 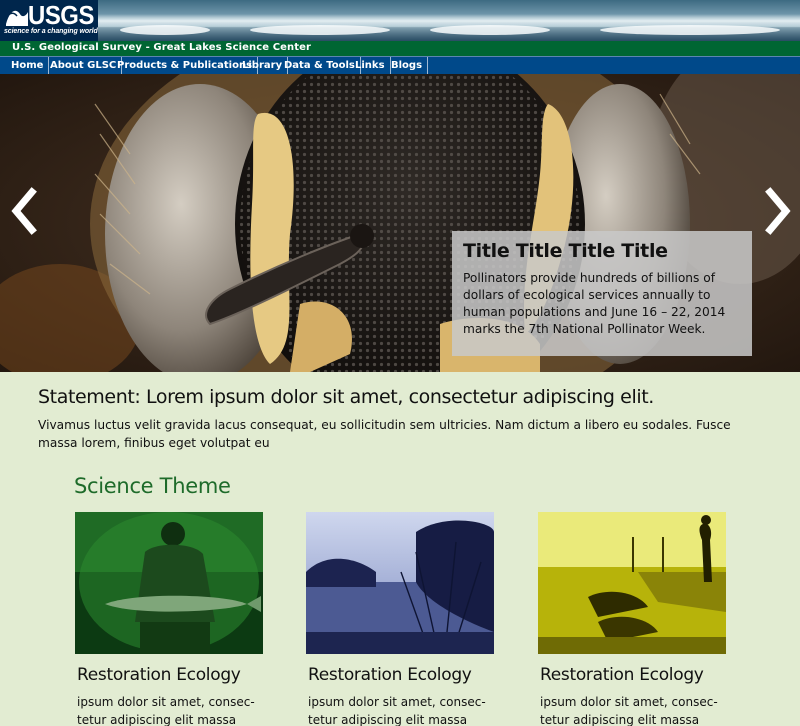 I want to click on science-theme-heading: Science Theme, so click(x=152, y=486).